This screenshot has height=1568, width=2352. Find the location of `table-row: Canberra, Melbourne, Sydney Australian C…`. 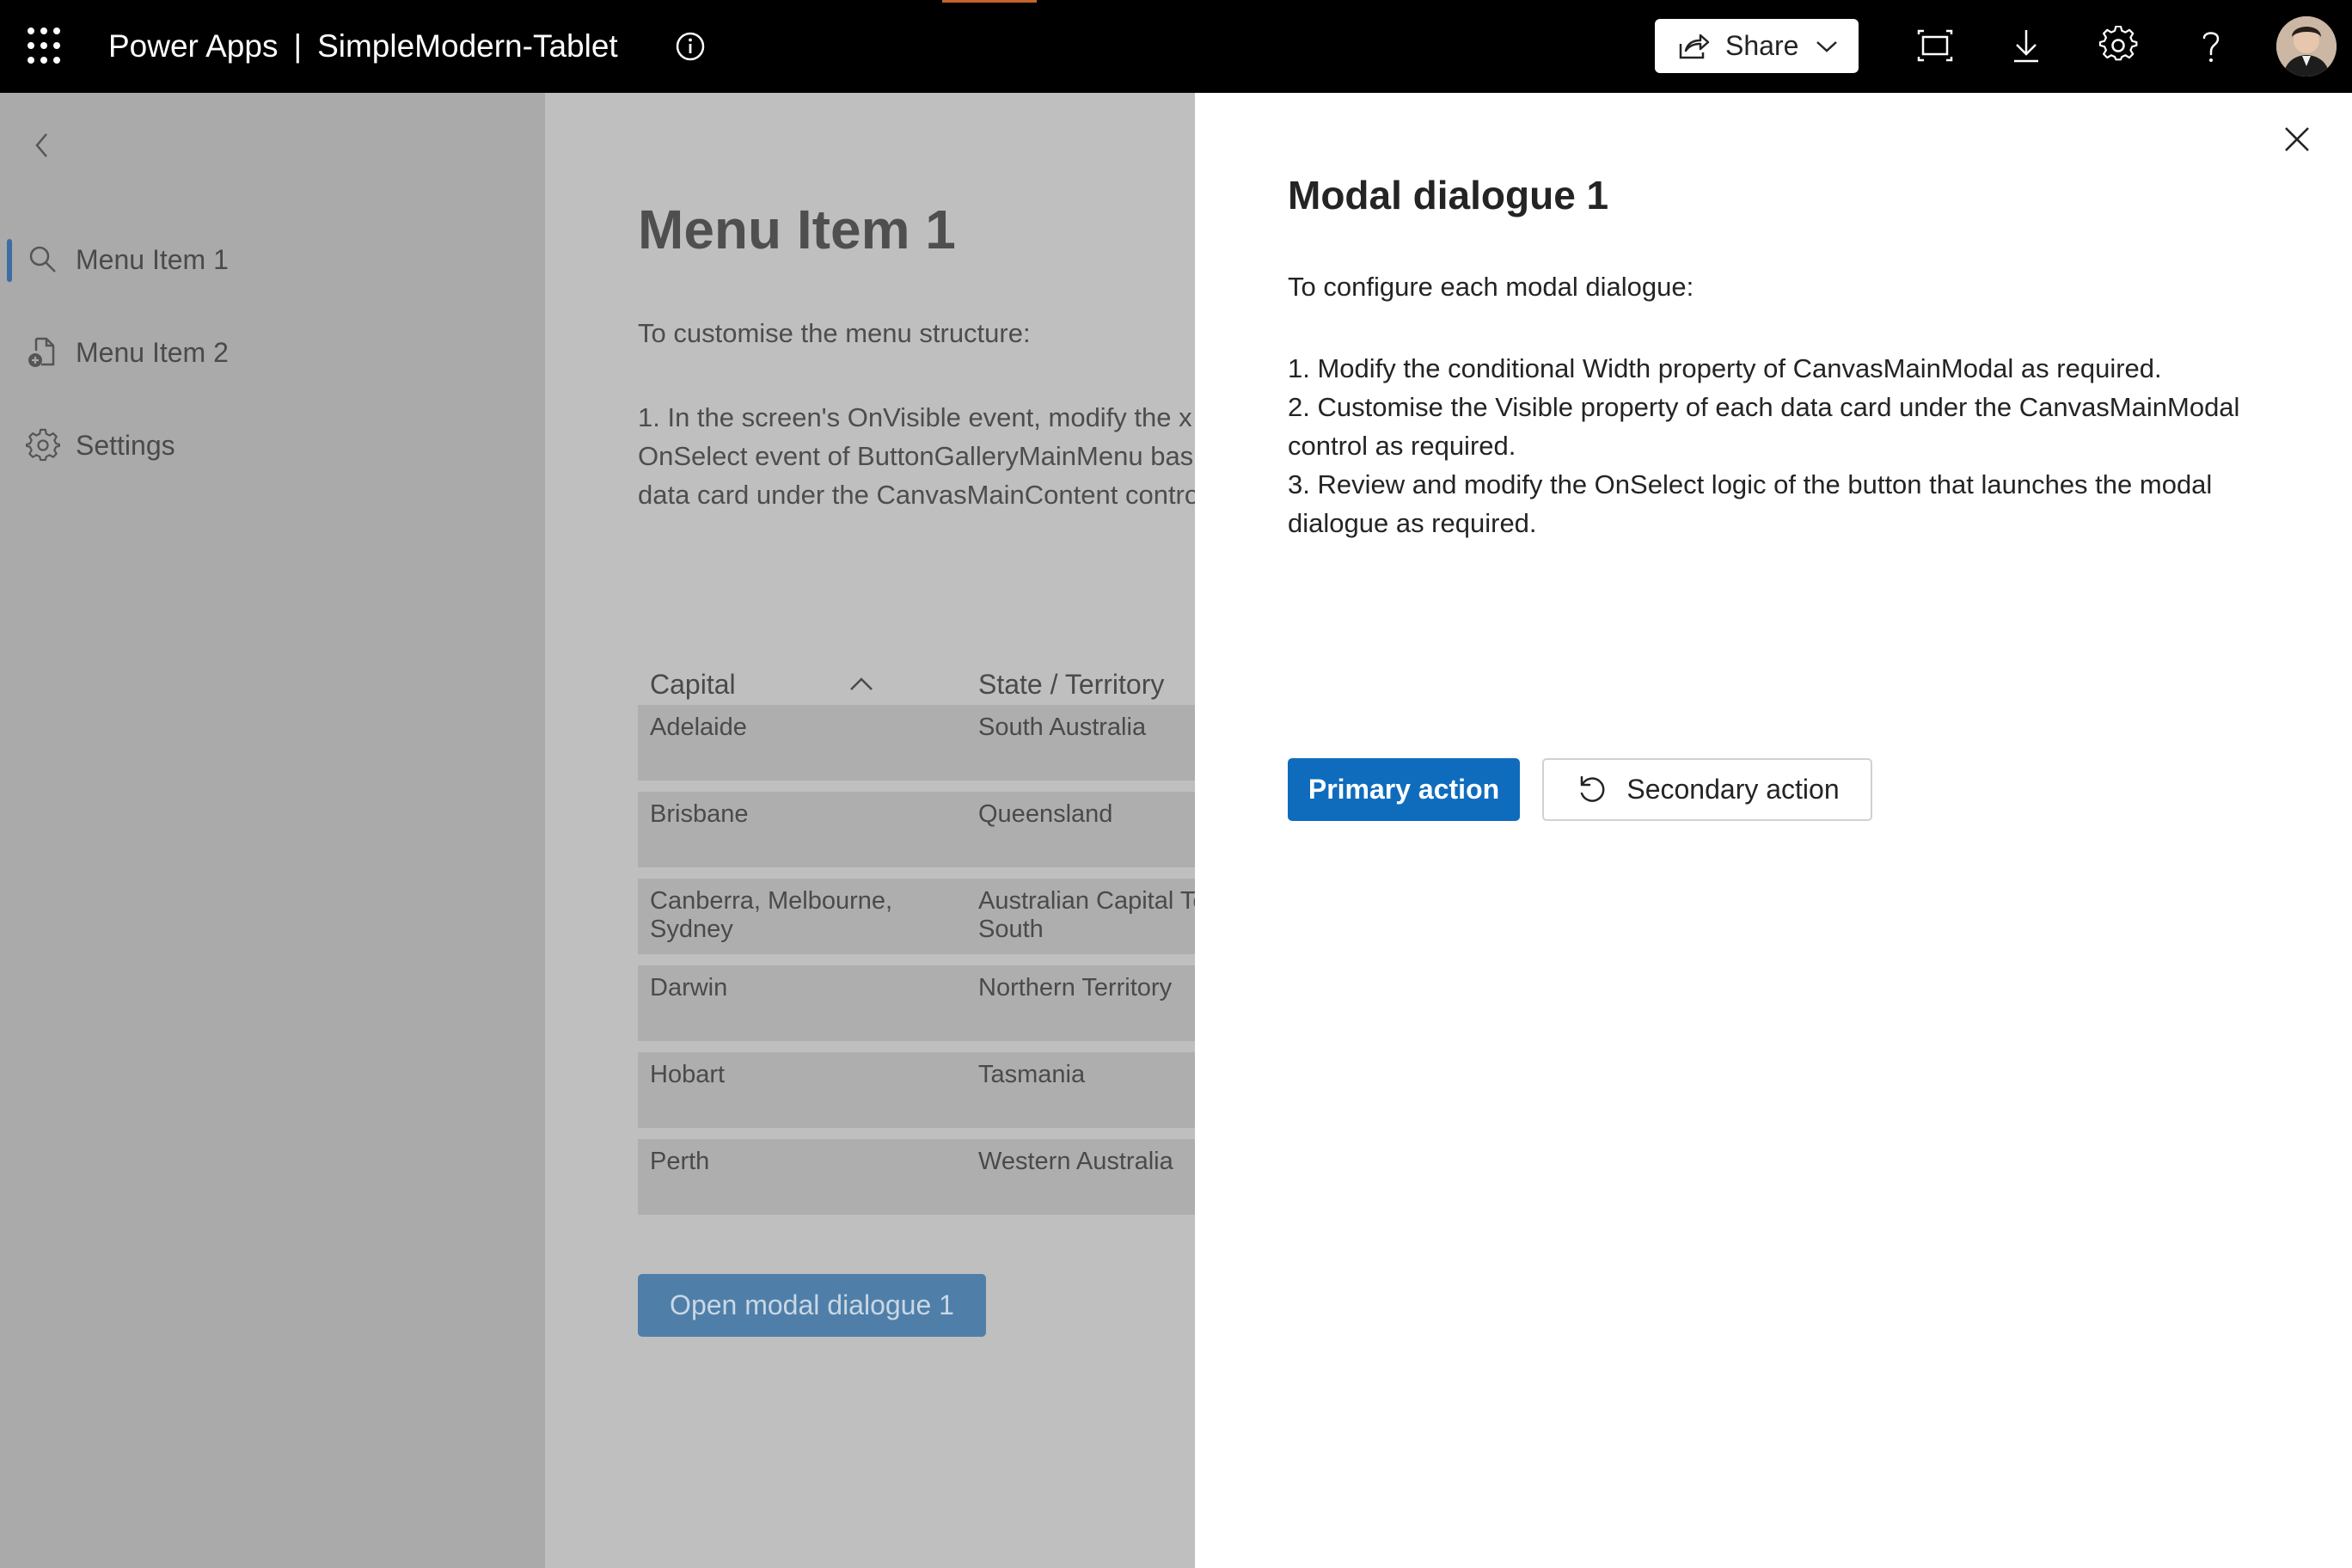

table-row: Canberra, Melbourne, Sydney Australian C… is located at coordinates (916, 916).